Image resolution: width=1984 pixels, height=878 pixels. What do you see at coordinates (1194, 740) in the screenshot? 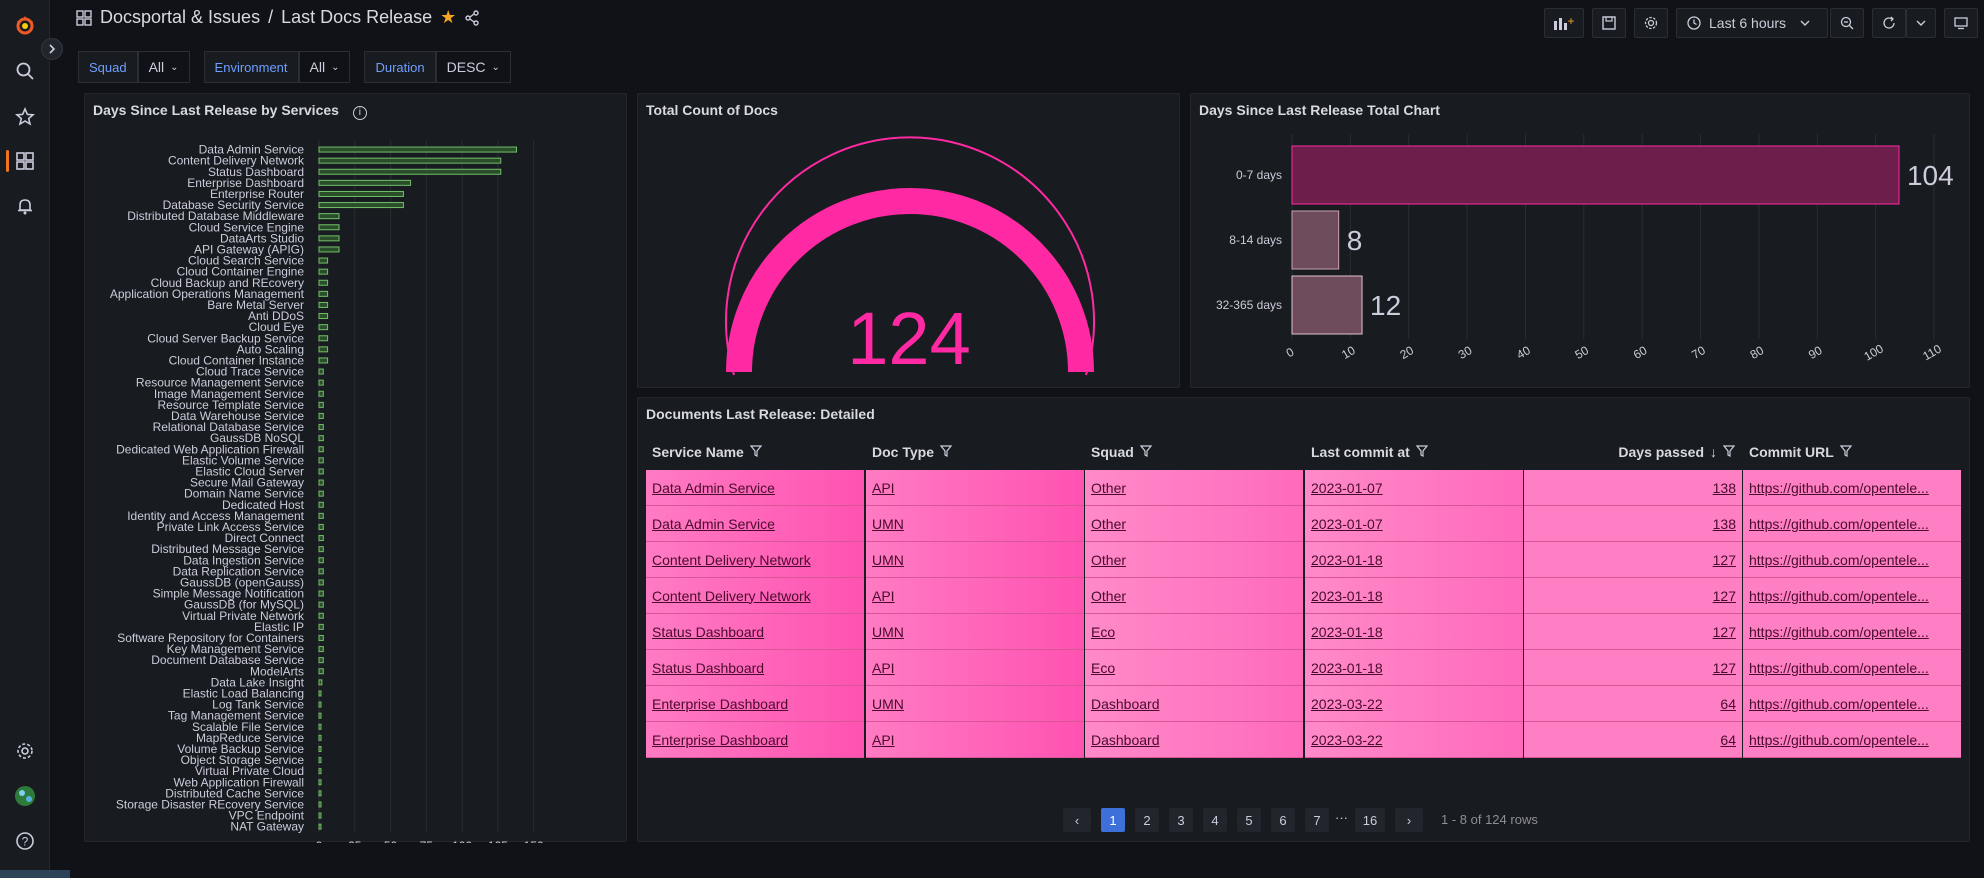
I see `table-cell-link: Dashboard` at bounding box center [1194, 740].